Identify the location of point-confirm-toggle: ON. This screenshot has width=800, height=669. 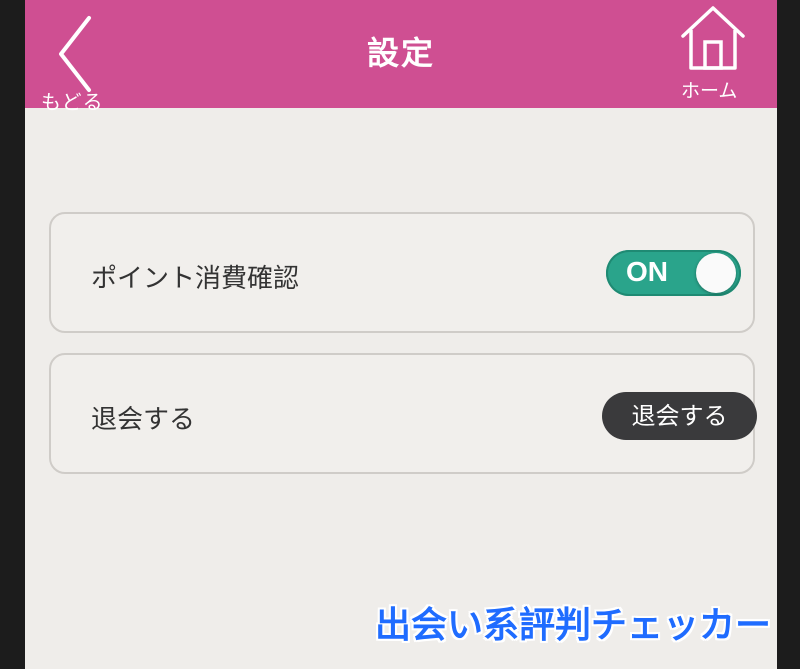
(673, 273).